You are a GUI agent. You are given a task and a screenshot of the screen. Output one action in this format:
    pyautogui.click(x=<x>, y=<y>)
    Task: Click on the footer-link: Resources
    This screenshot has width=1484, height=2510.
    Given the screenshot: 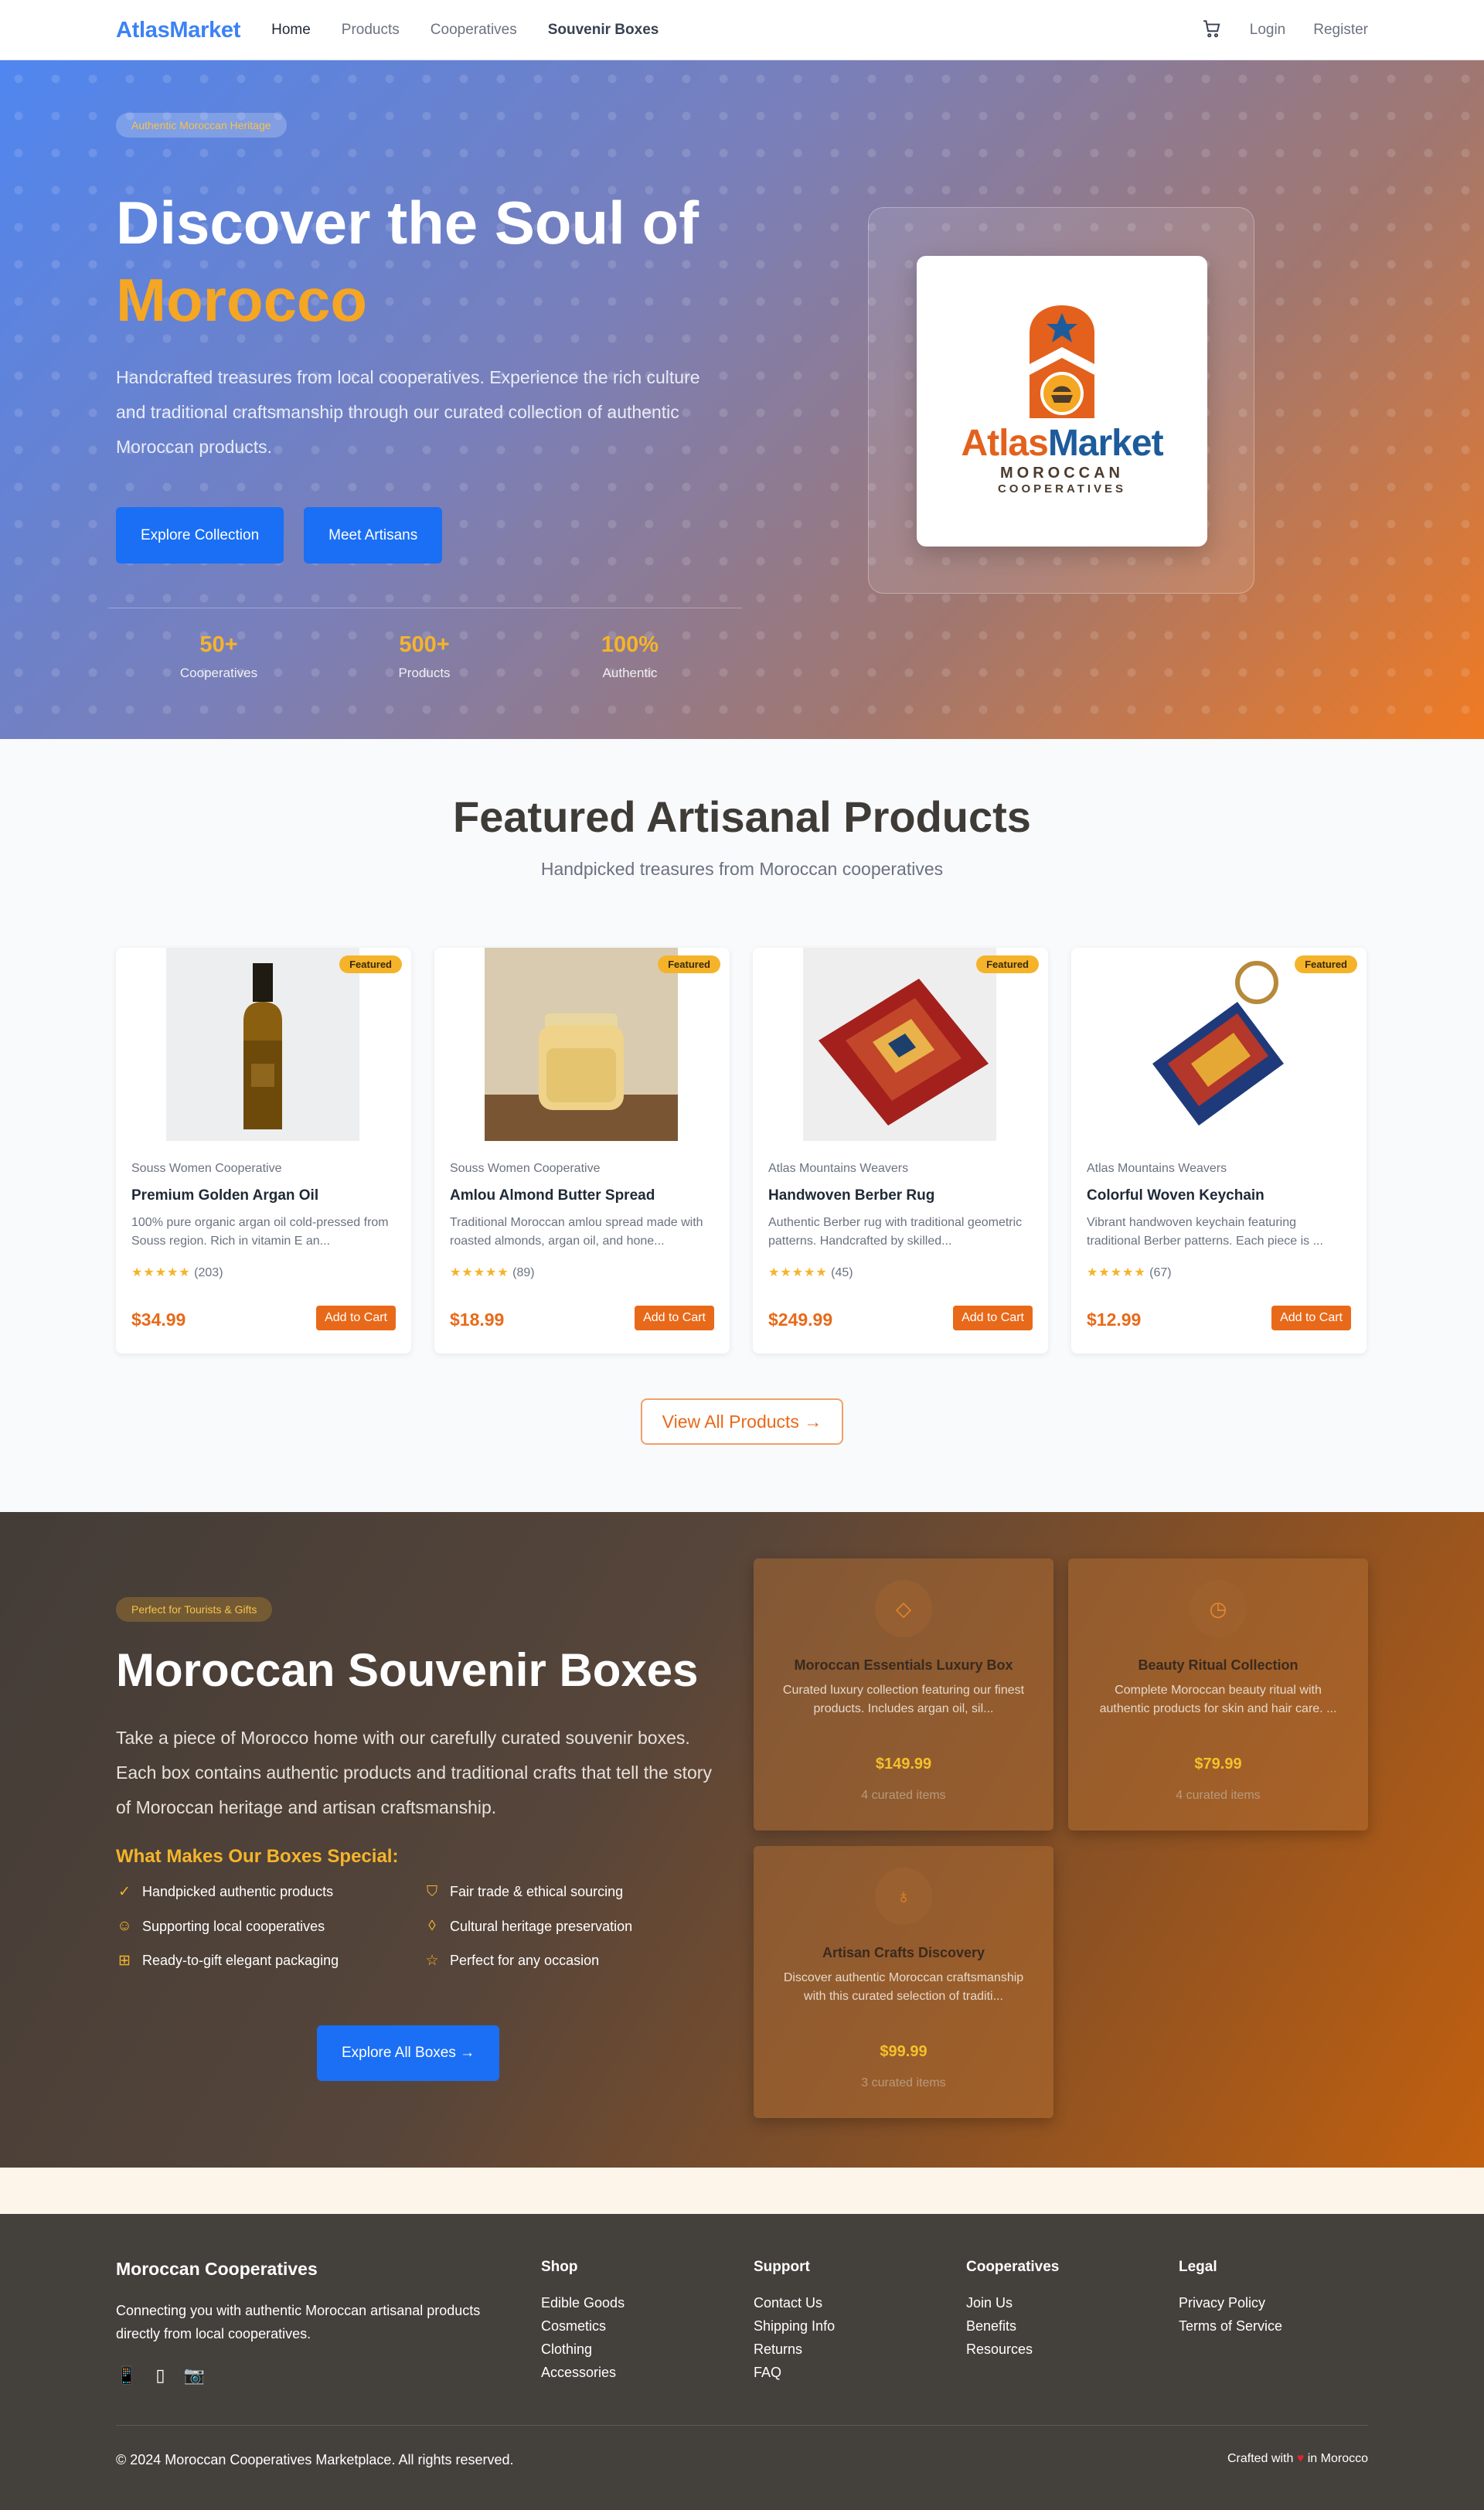 What is the action you would take?
    pyautogui.click(x=1012, y=2349)
    